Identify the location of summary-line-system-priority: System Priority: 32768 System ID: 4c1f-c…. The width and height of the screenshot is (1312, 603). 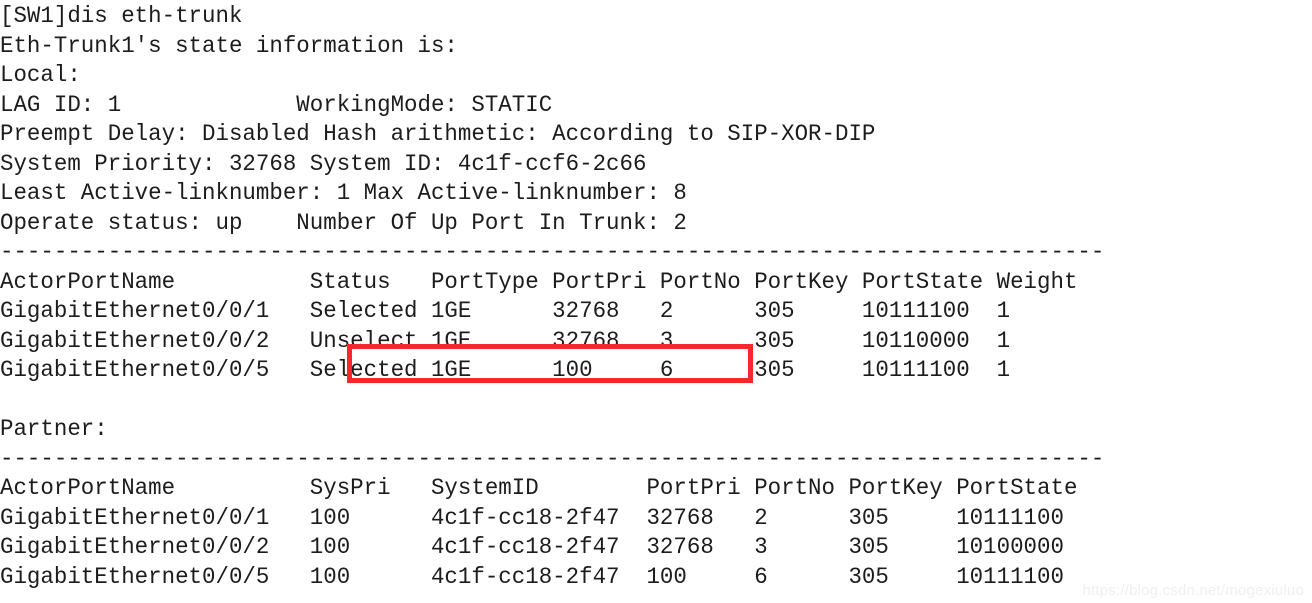
(323, 164).